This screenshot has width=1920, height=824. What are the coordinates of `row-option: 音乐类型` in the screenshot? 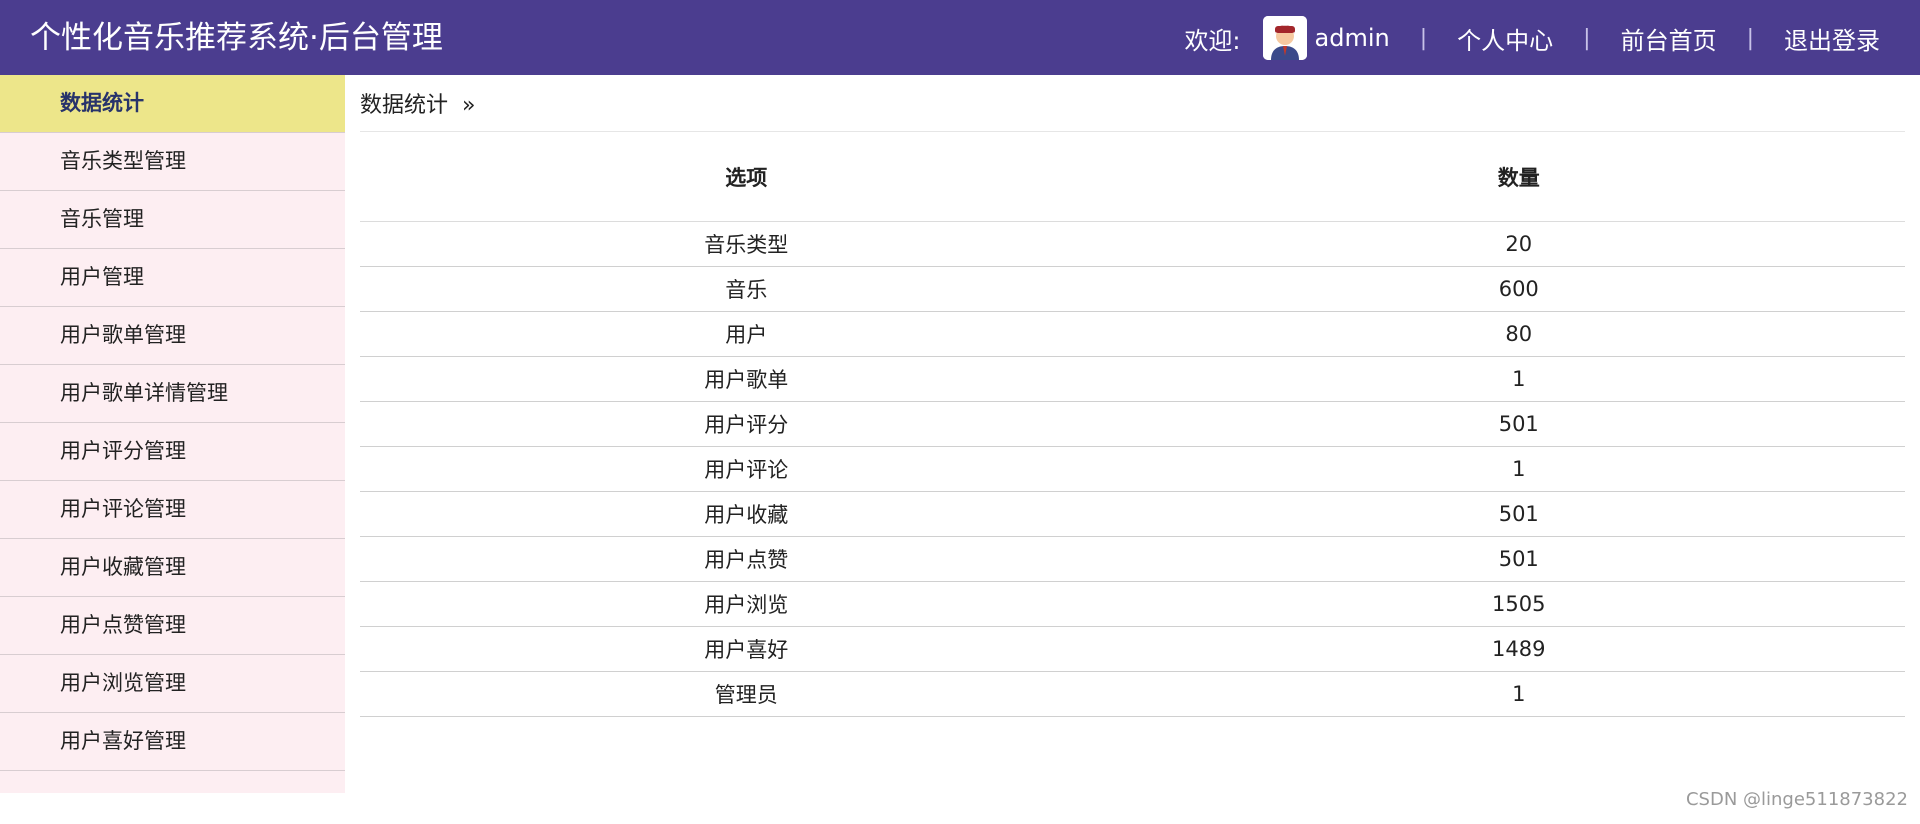 It's located at (746, 244).